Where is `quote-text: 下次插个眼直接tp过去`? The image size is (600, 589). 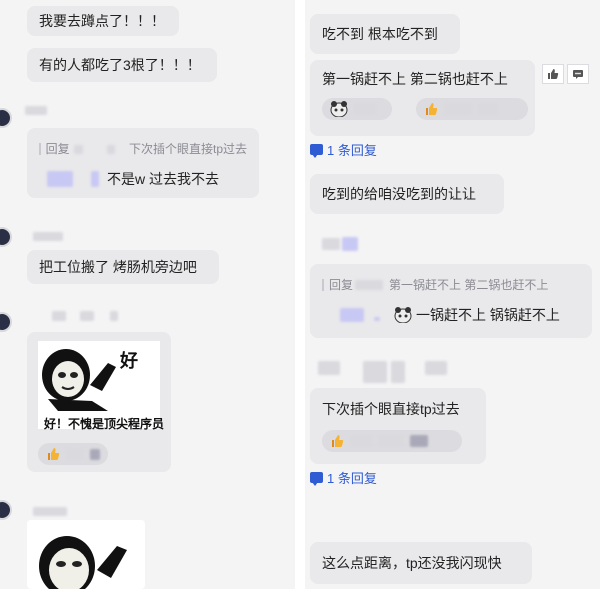 quote-text: 下次插个眼直接tp过去 is located at coordinates (187, 149).